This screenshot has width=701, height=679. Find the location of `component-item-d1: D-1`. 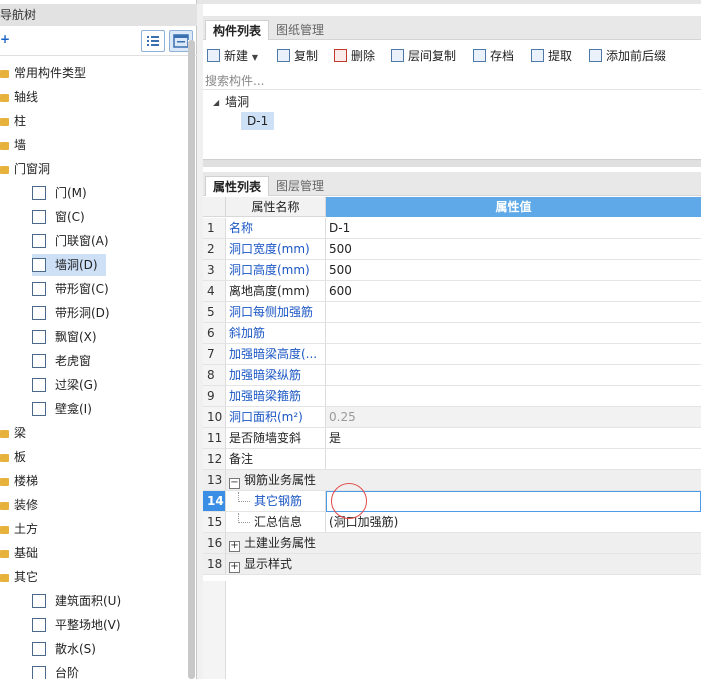

component-item-d1: D-1 is located at coordinates (258, 121).